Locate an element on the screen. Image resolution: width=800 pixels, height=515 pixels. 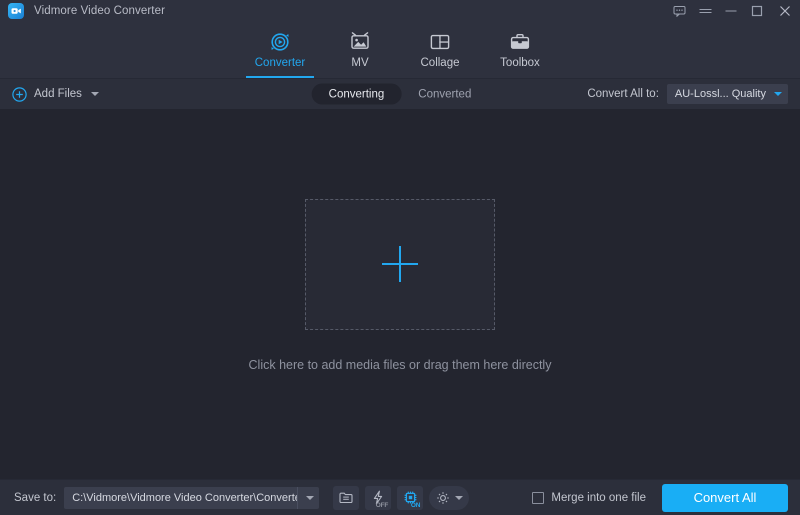
add-files-button: Add Files is located at coordinates (55, 94).